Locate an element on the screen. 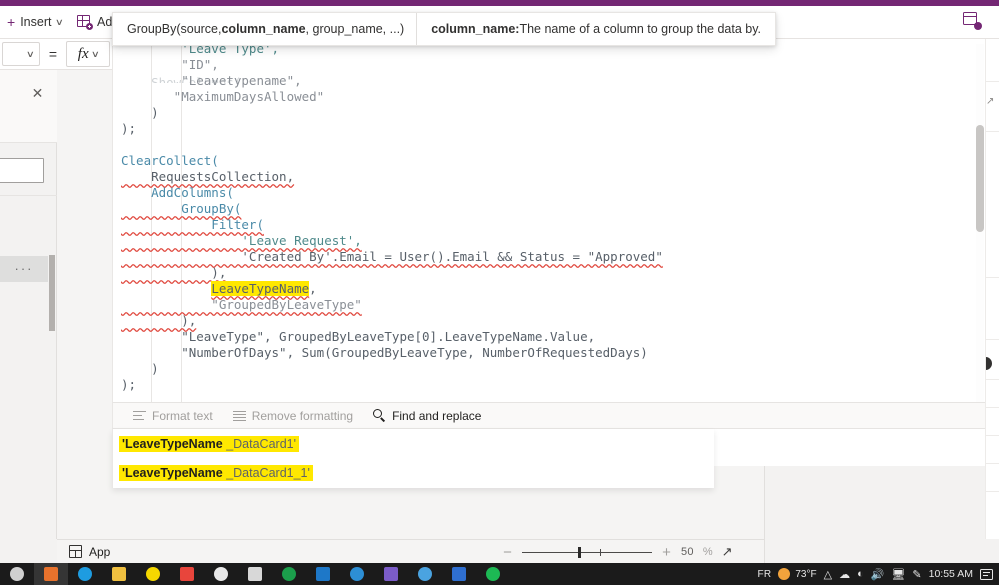 The height and width of the screenshot is (585, 999). expand-arrow-icon: ↗ is located at coordinates (990, 101).